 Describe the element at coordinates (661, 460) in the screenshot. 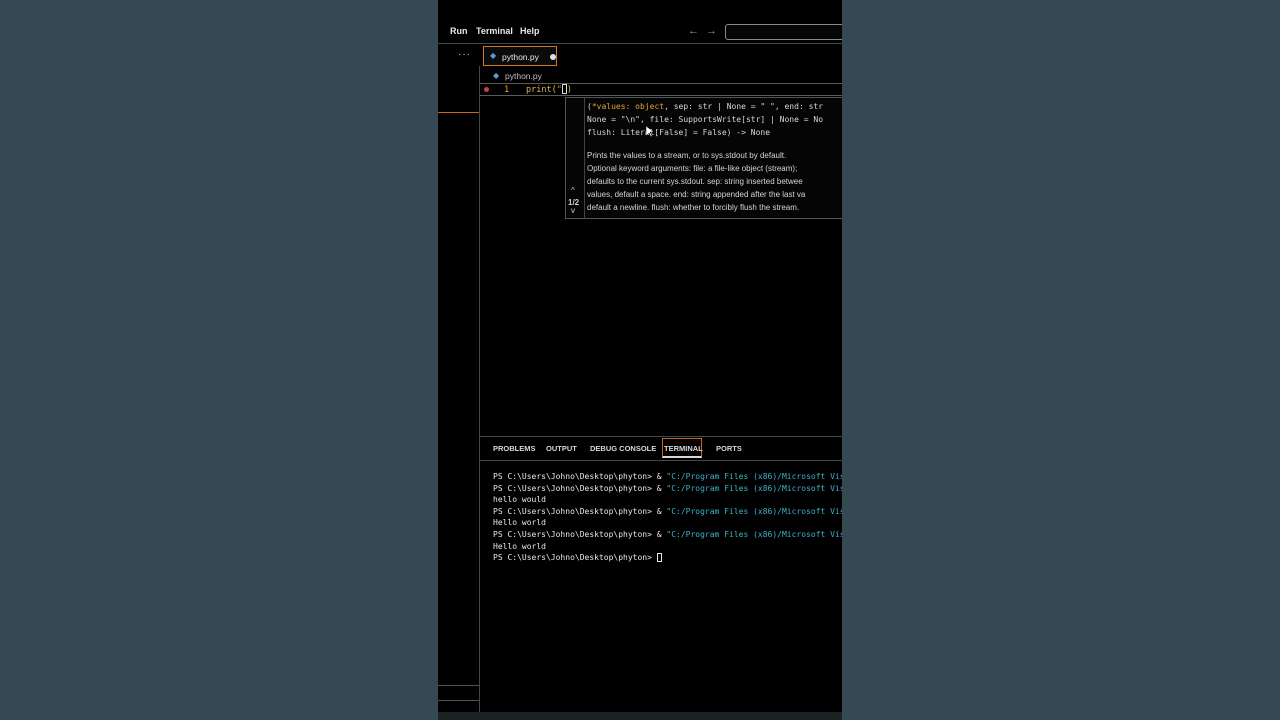

I see `panel-tabs-divider` at that location.